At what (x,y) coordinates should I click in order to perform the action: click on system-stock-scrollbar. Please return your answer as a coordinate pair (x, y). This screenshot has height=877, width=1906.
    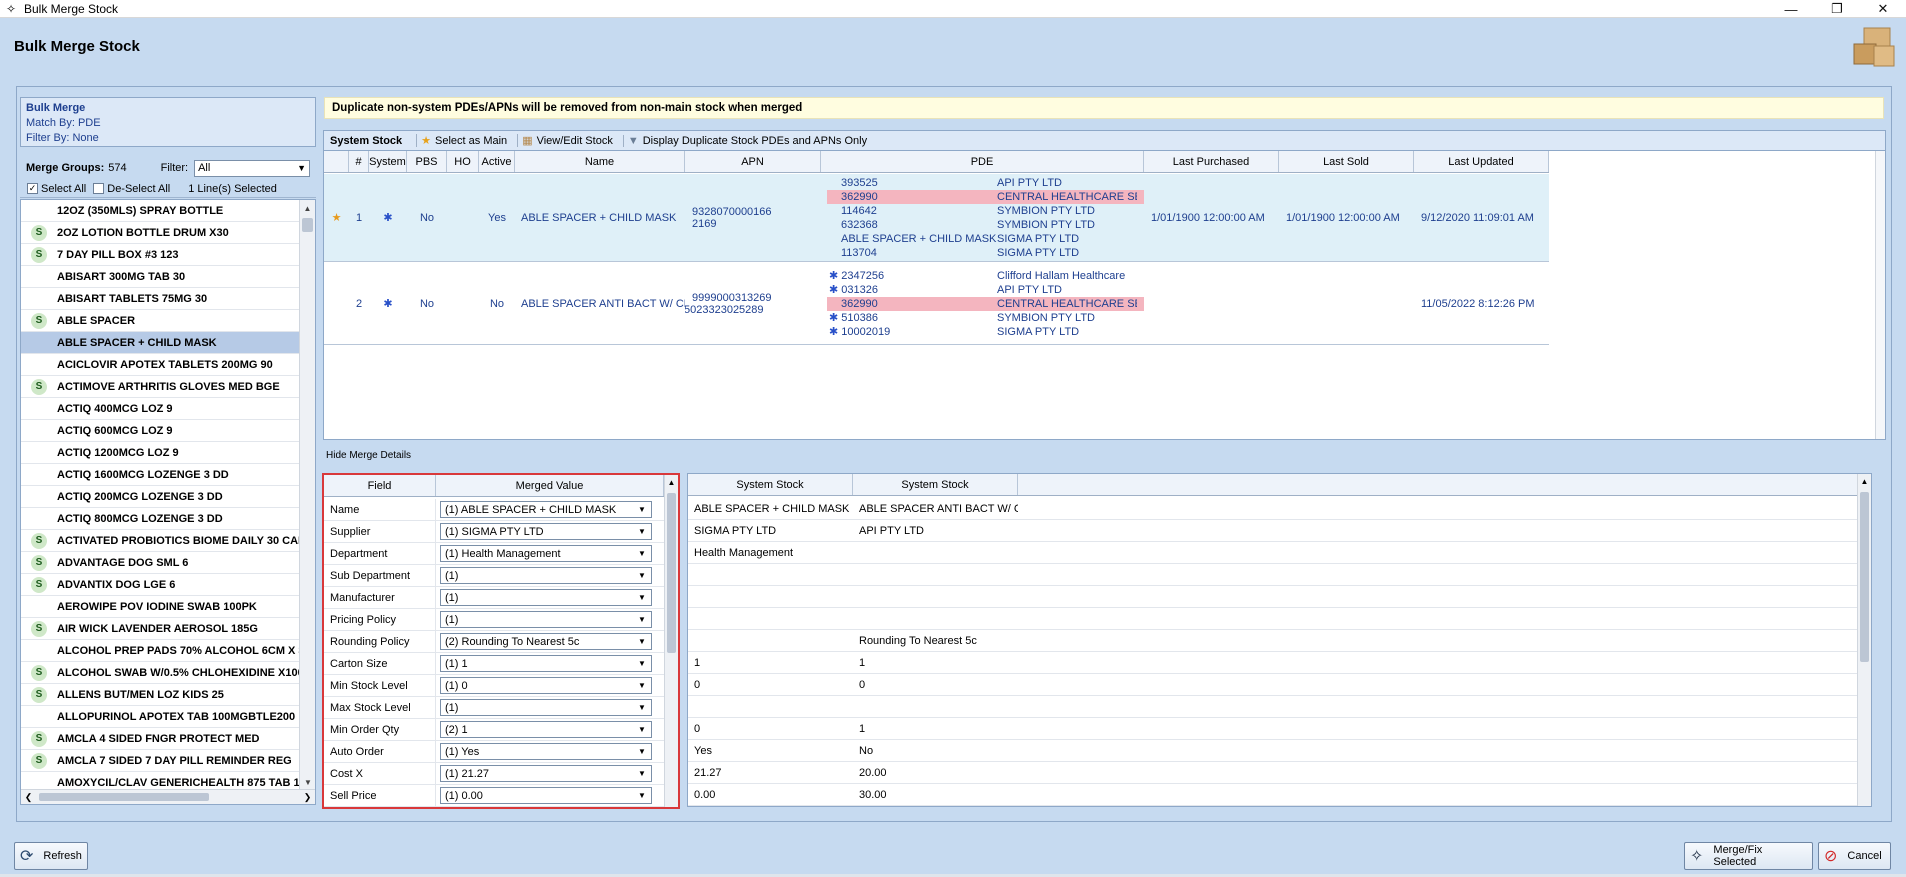
    Looking at the image, I should click on (1880, 295).